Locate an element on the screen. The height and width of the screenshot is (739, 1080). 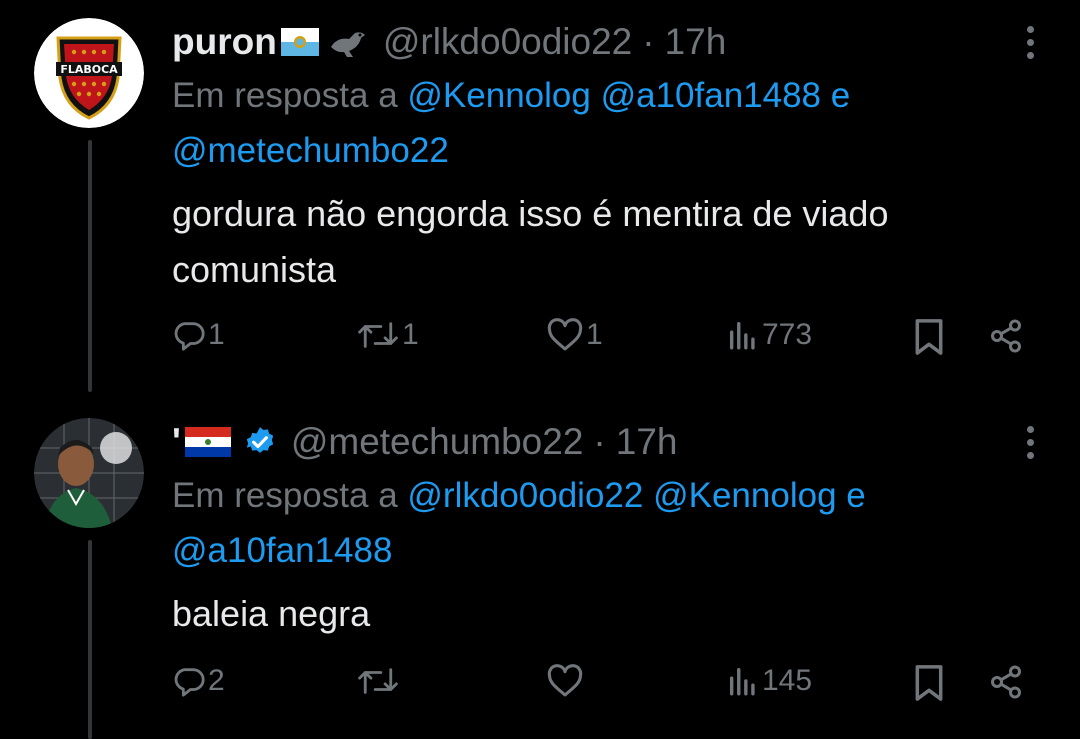
display-name: ' is located at coordinates (176, 442).